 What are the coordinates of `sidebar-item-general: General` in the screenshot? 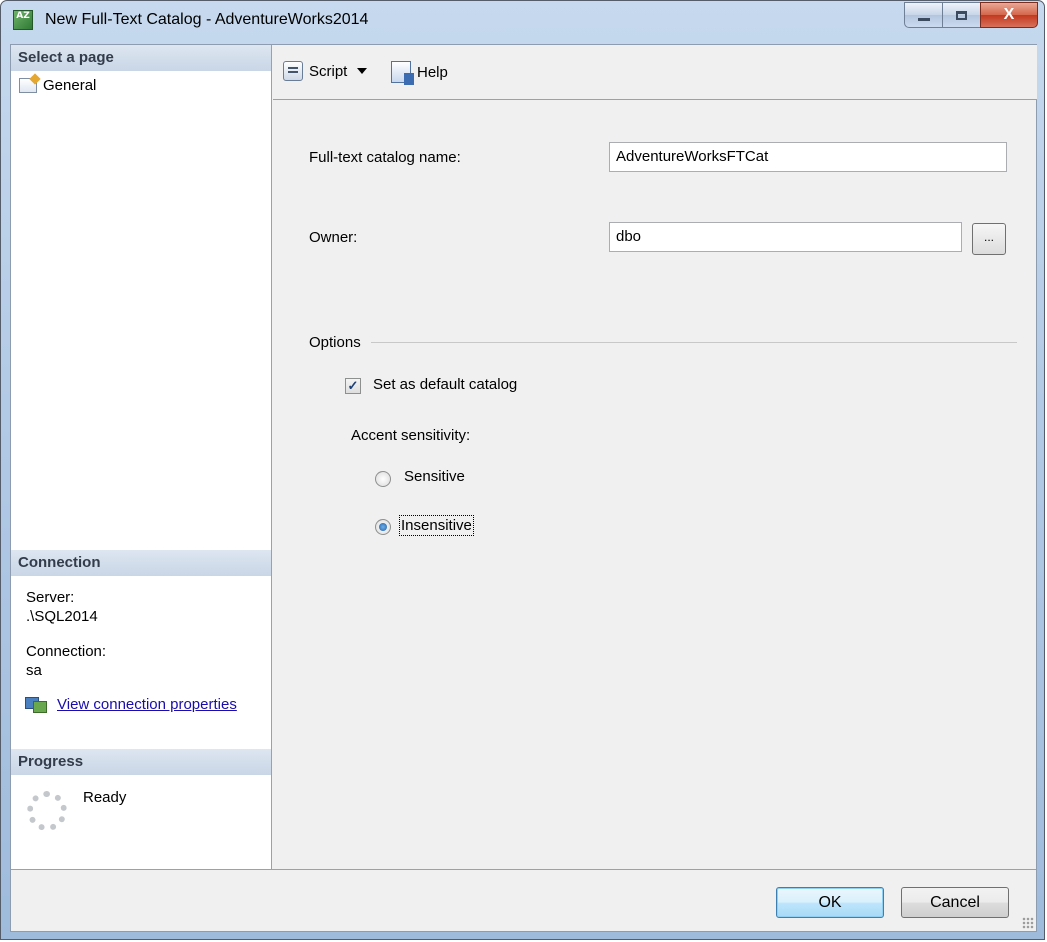 It's located at (57, 85).